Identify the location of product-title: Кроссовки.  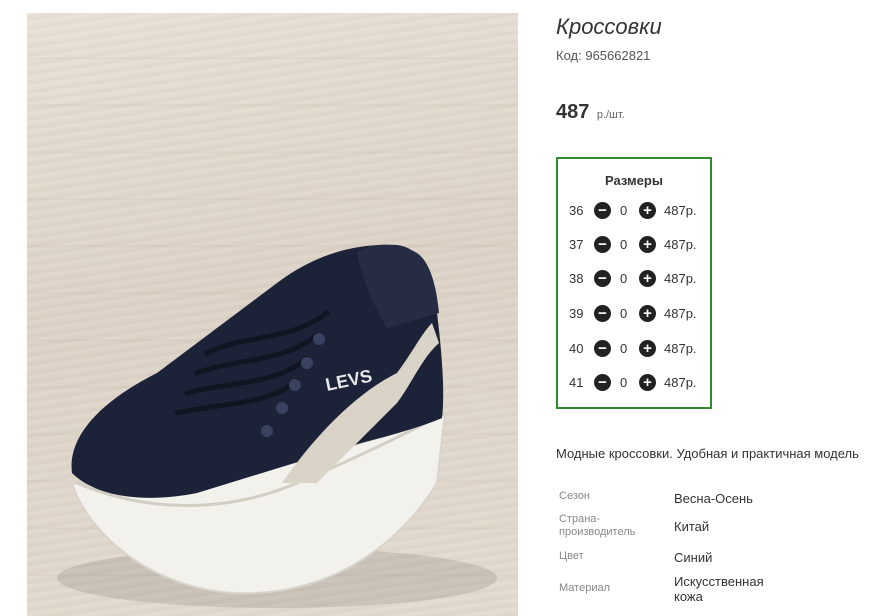
(609, 26).